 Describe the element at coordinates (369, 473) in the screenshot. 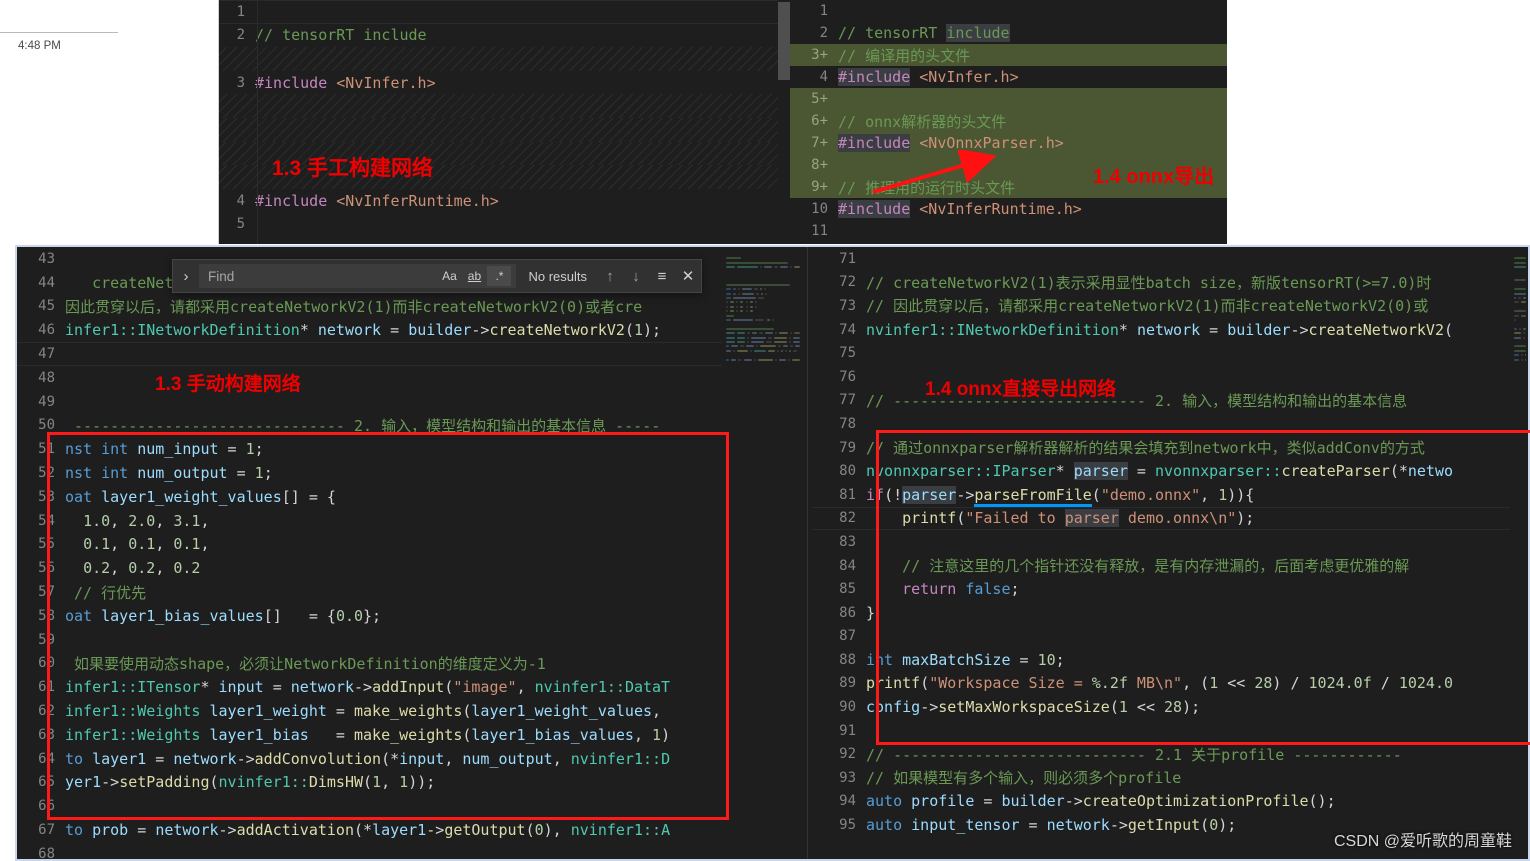

I see `code-line: 52 nst int num_output = 1;` at that location.